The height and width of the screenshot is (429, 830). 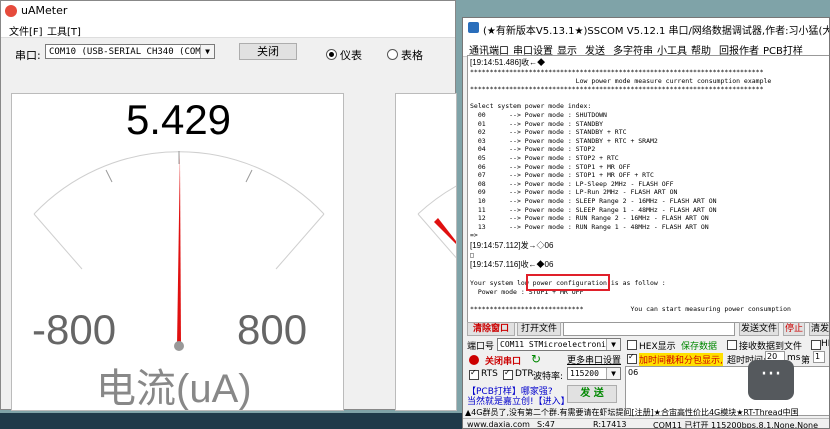 What do you see at coordinates (681, 359) in the screenshot?
I see `timestamp-label: 加时间戳和分包显示,` at bounding box center [681, 359].